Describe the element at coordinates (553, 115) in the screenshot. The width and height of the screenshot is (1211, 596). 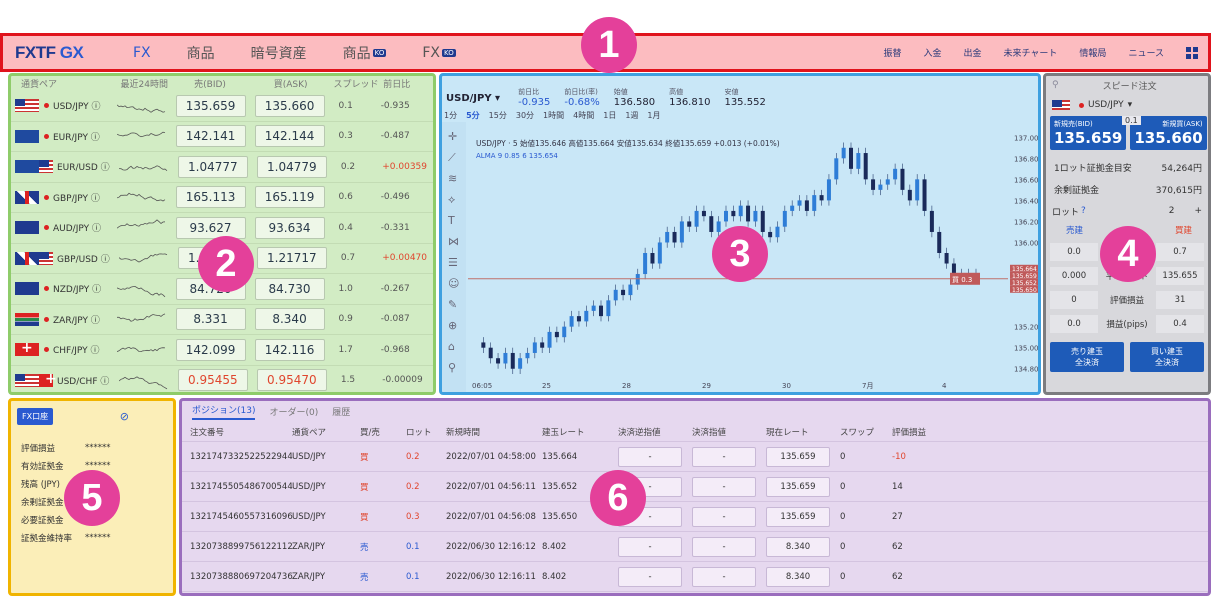
I see `timeframe-4: 1時間` at that location.